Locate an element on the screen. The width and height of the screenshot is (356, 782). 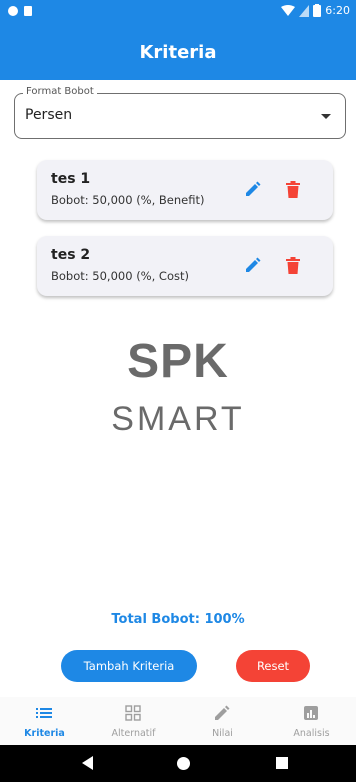
nav-label: Analisis is located at coordinates (311, 733).